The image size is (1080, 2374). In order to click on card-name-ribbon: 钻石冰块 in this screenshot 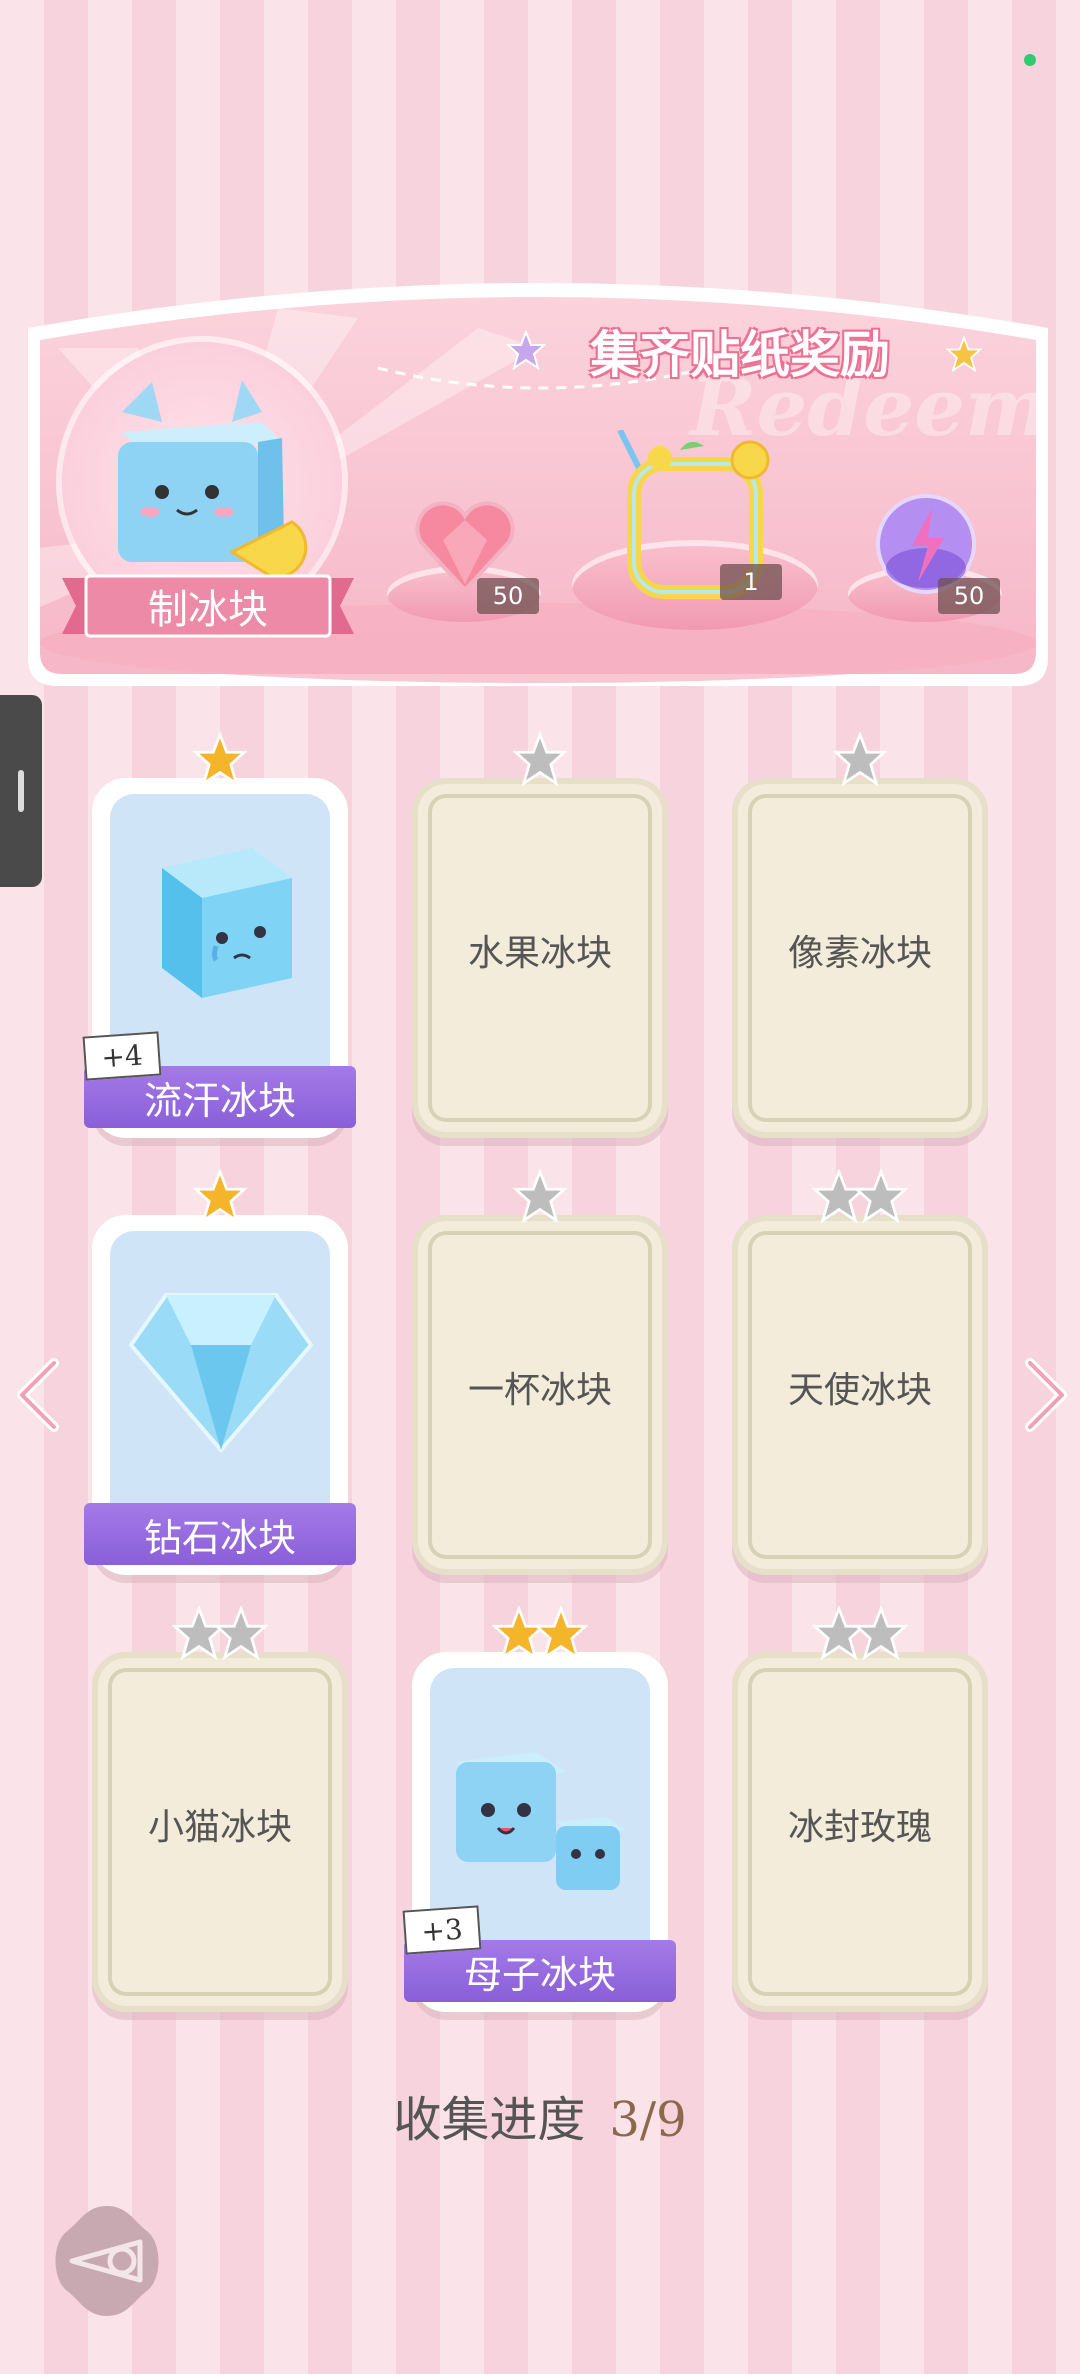, I will do `click(220, 1534)`.